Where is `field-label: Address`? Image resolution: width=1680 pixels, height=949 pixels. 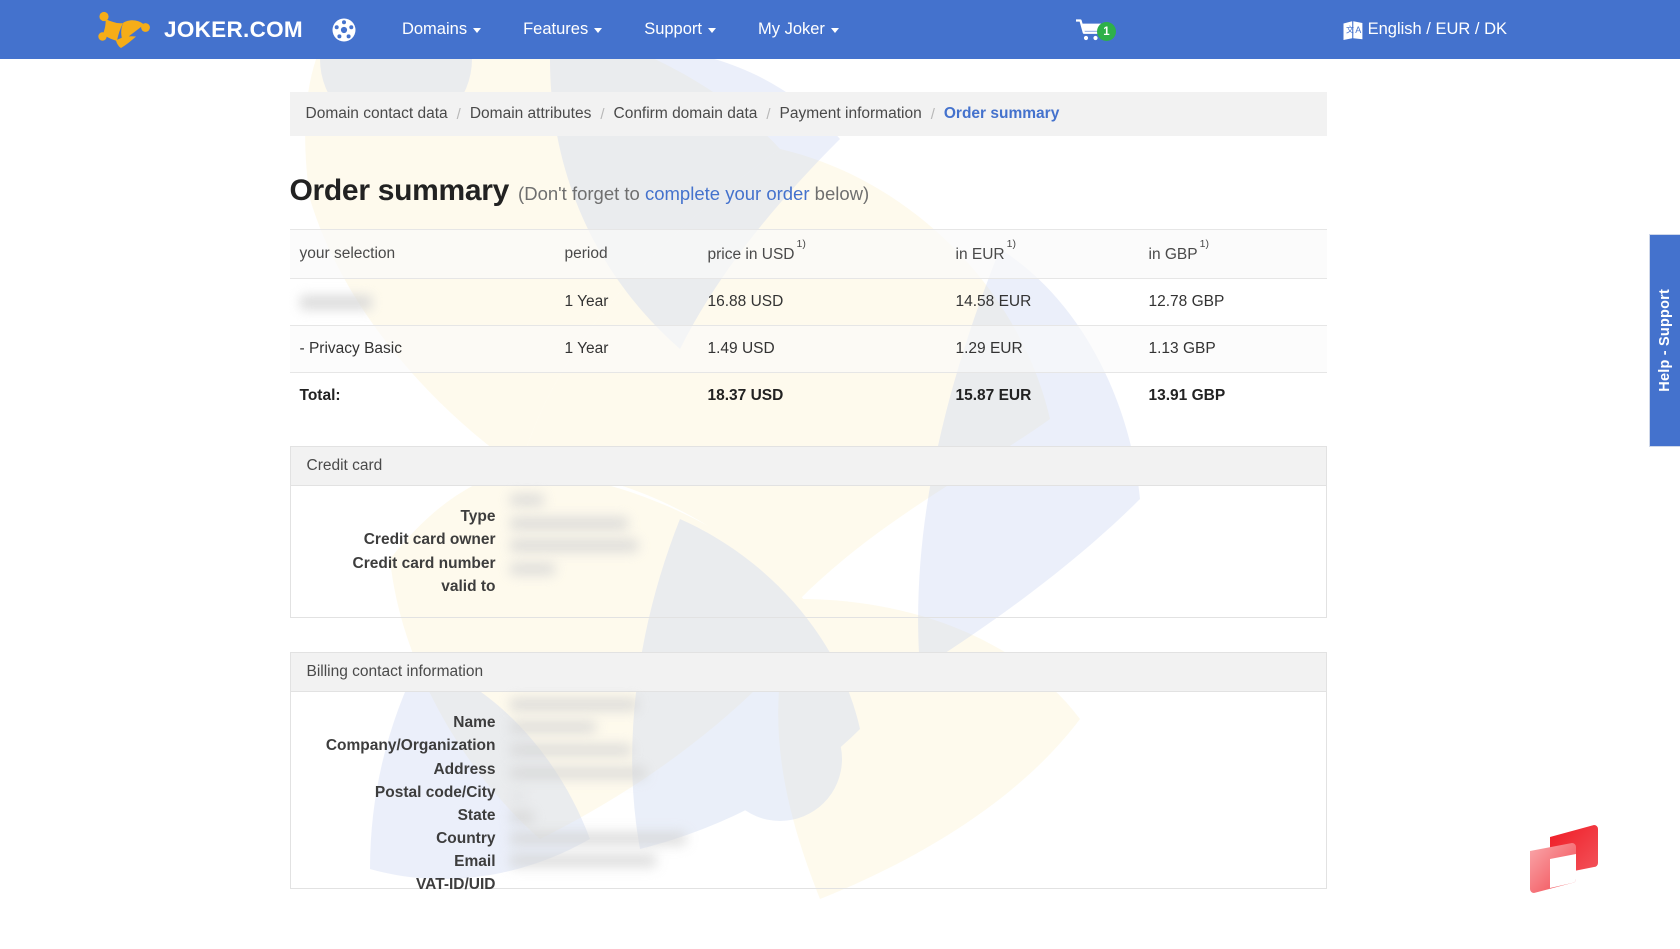 field-label: Address is located at coordinates (464, 769).